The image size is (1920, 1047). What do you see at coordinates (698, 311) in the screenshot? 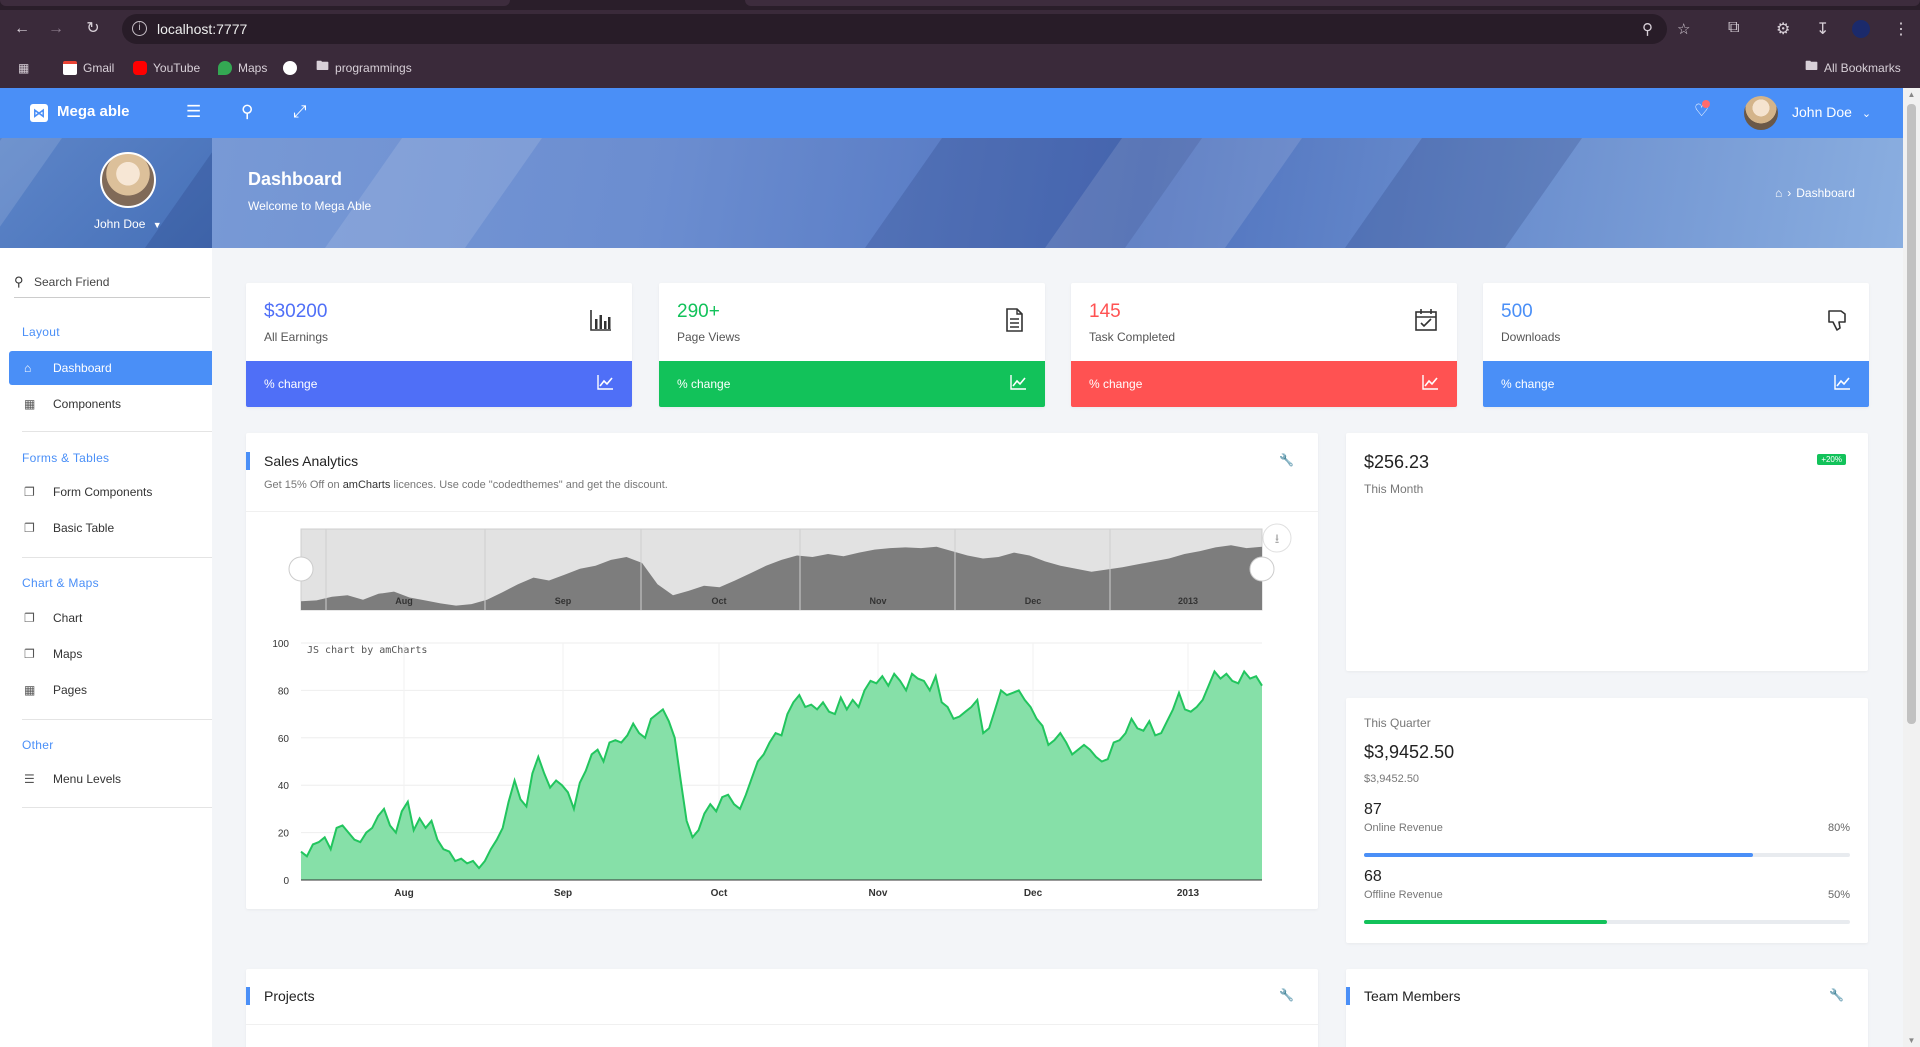
I see `stat-value: 290+` at bounding box center [698, 311].